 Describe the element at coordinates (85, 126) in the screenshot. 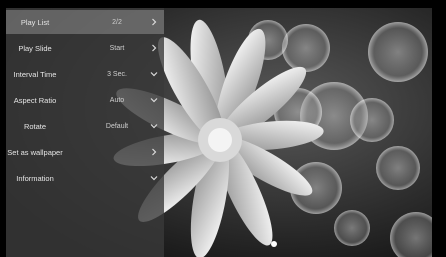

I see `menu-item-rotate: Rotate Default` at that location.